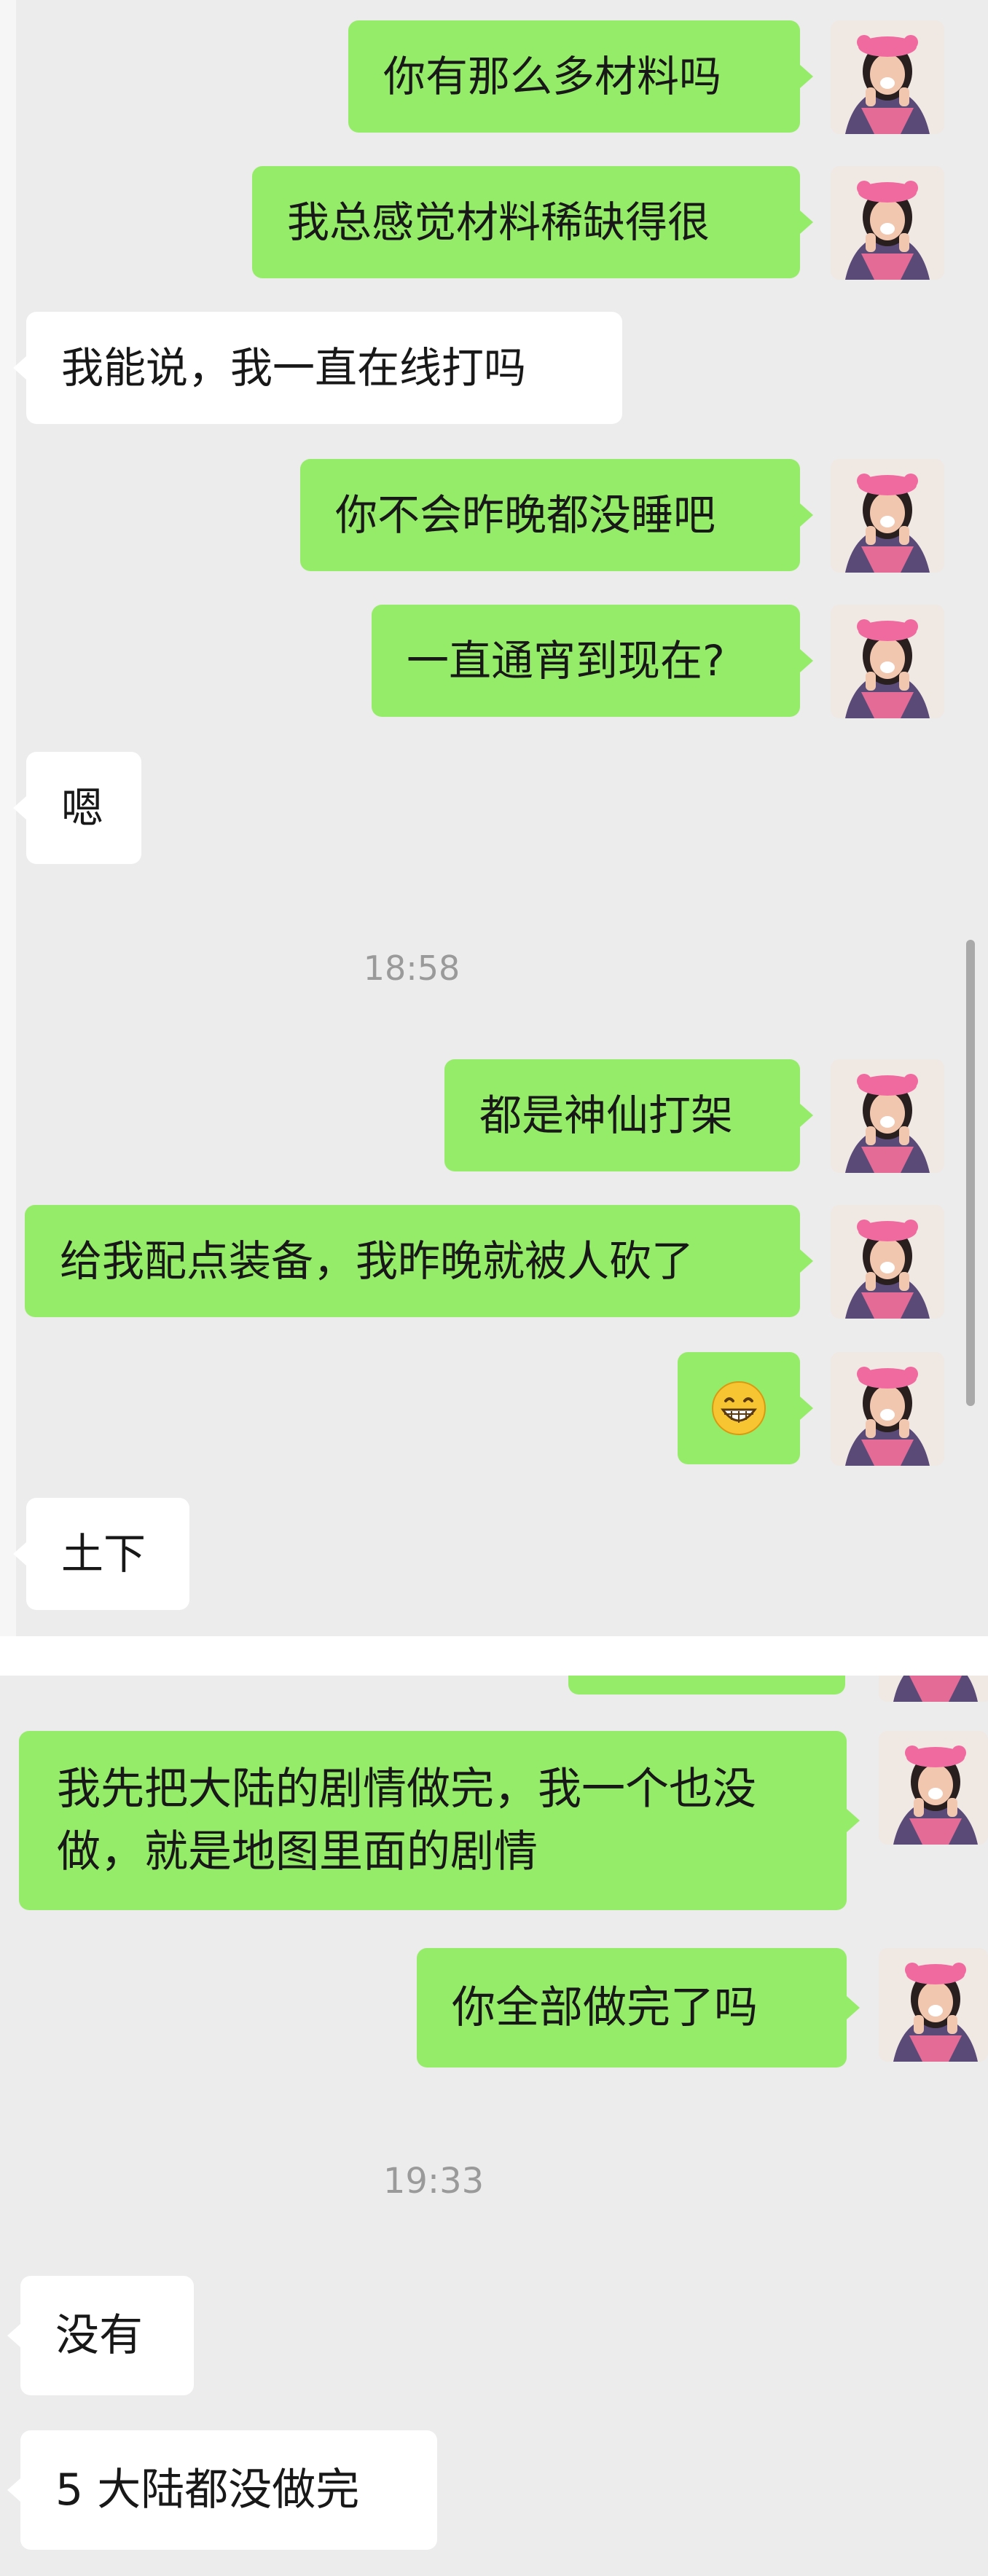 The width and height of the screenshot is (988, 2576). I want to click on message-bubble-outgoing: 一直通宵到现在?, so click(592, 661).